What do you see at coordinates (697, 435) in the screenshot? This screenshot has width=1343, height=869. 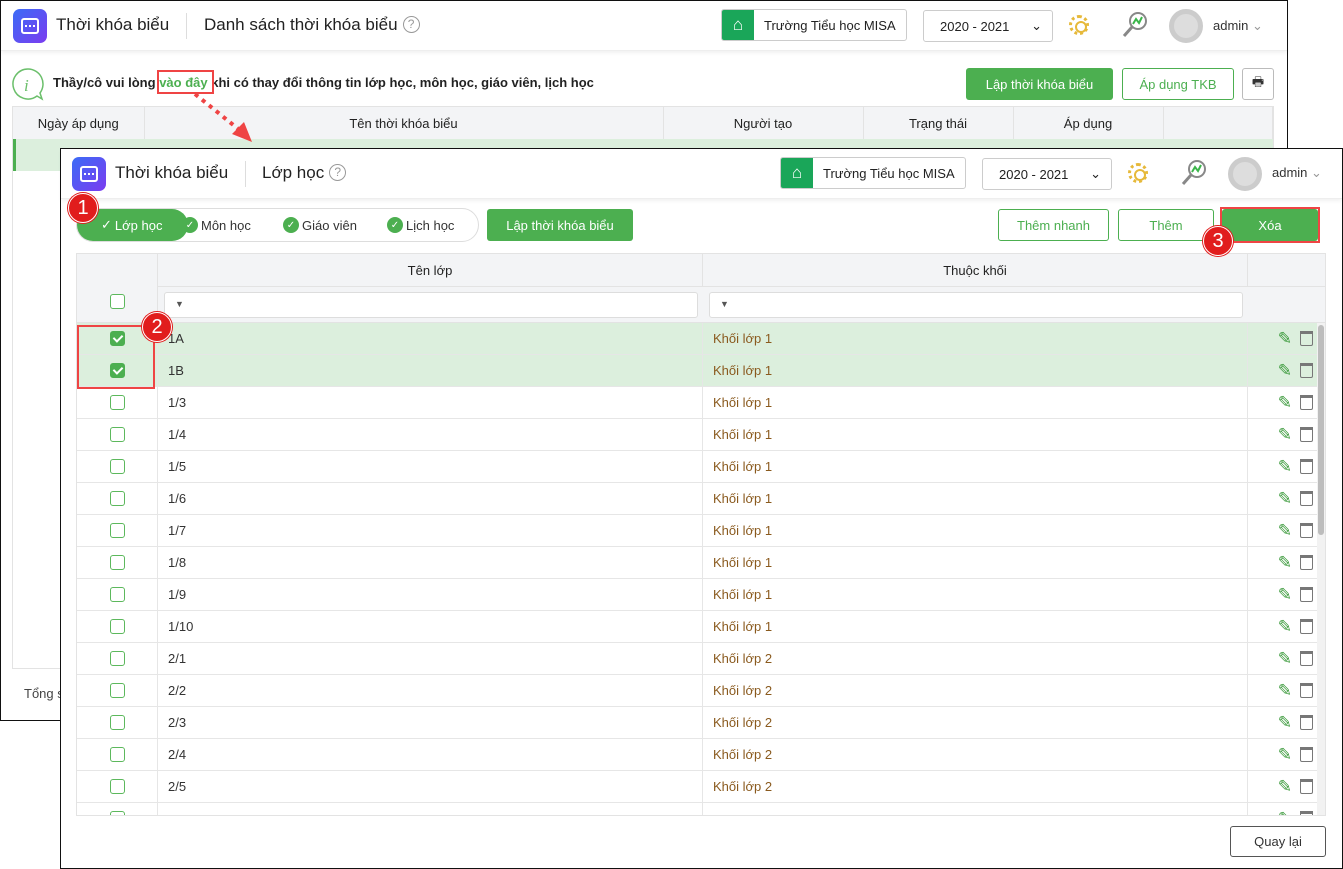 I see `table-row: 1/4 Khối lớp 1 ✎` at bounding box center [697, 435].